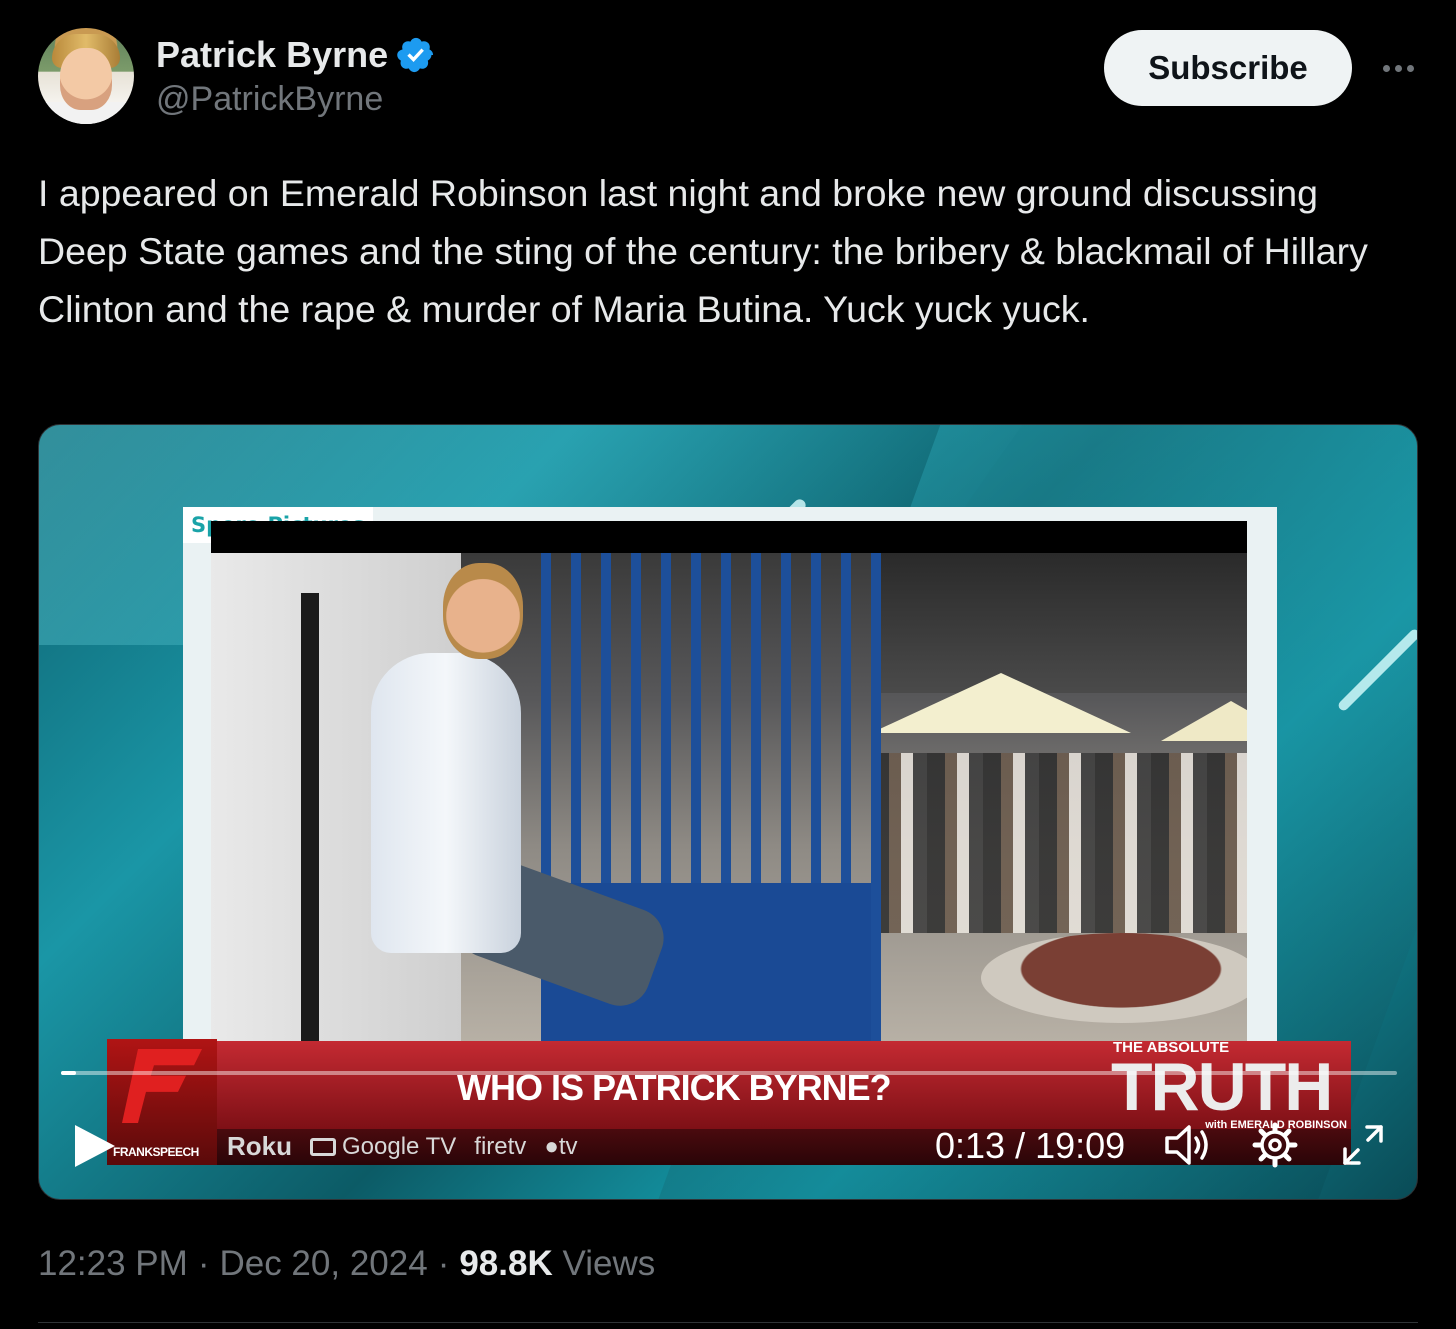 Image resolution: width=1456 pixels, height=1329 pixels. What do you see at coordinates (1363, 1145) in the screenshot?
I see `fullscreen-icon` at bounding box center [1363, 1145].